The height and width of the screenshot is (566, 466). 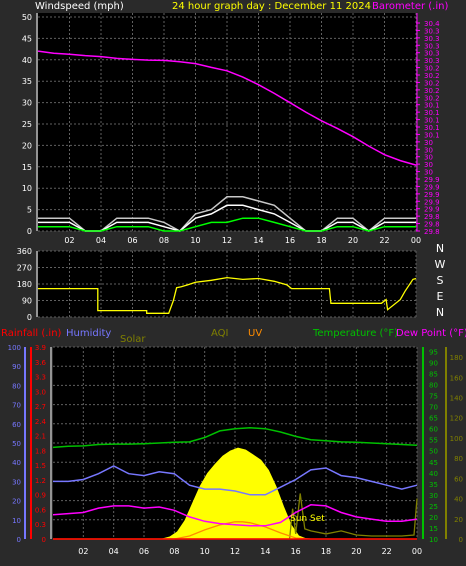 I want to click on solar-y-tick-label: 20, so click(x=458, y=520).